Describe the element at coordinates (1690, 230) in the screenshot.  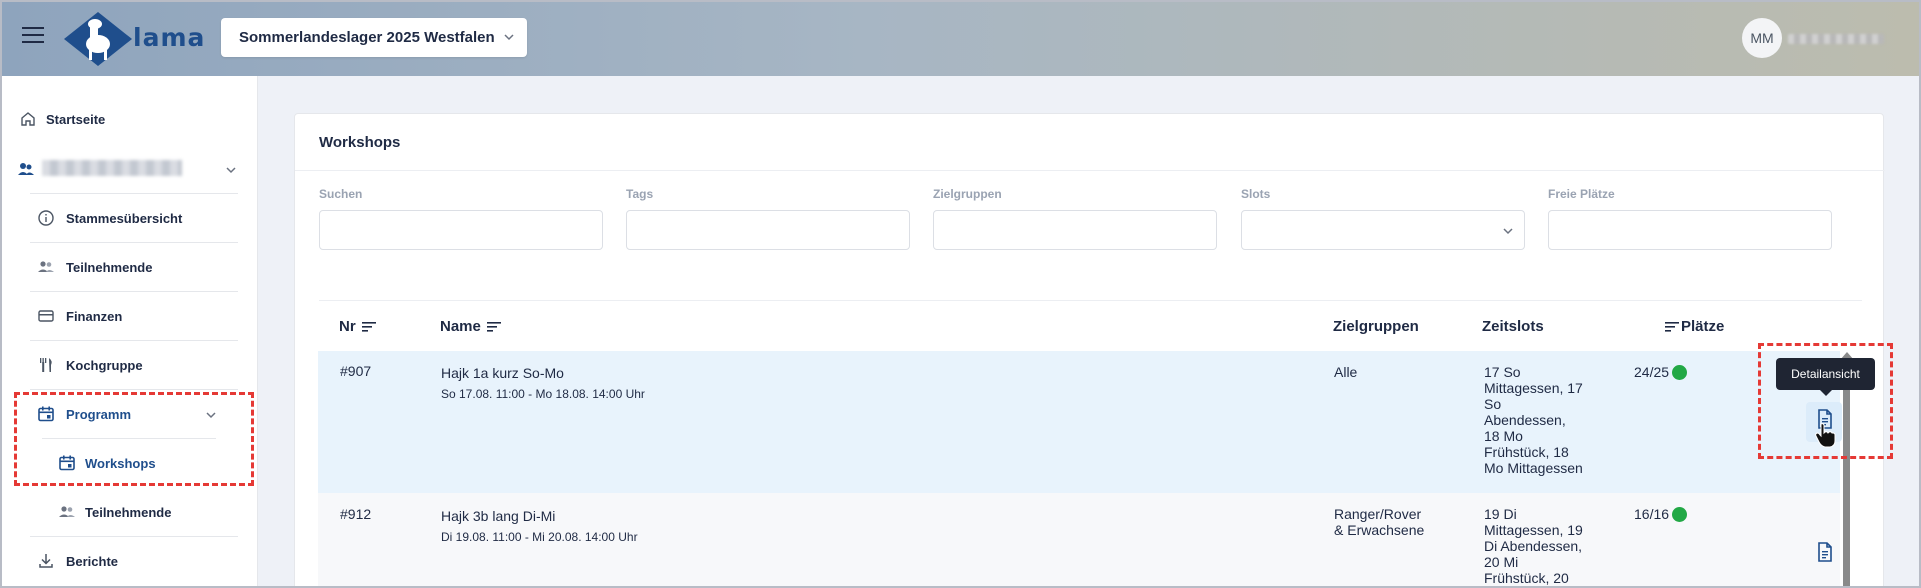
I see `freie-plaetze-input` at that location.